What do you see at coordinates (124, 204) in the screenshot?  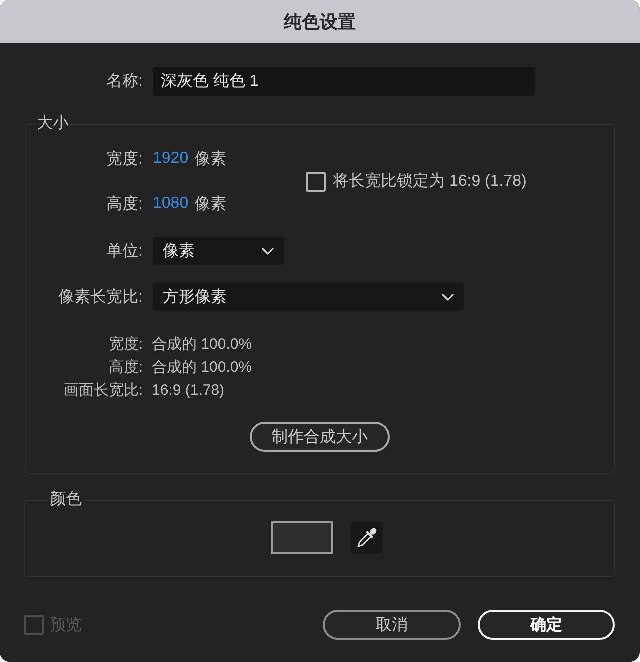 I see `height-label: 高度:` at bounding box center [124, 204].